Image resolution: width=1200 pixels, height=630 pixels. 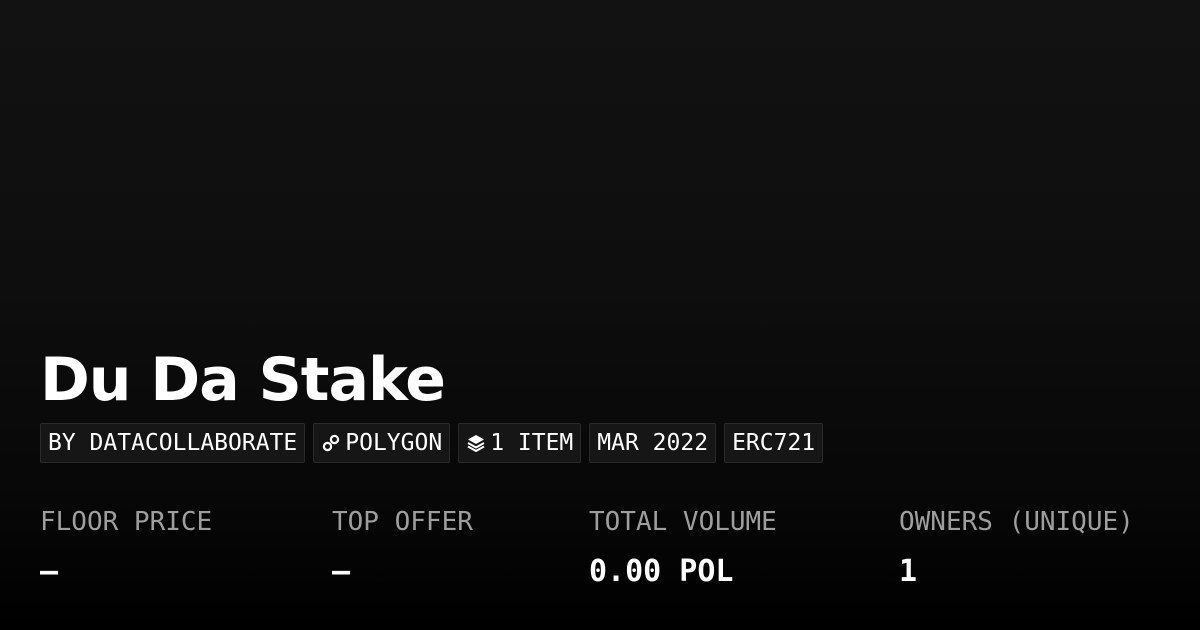 I want to click on token-standard-label: ERC721, so click(x=774, y=443).